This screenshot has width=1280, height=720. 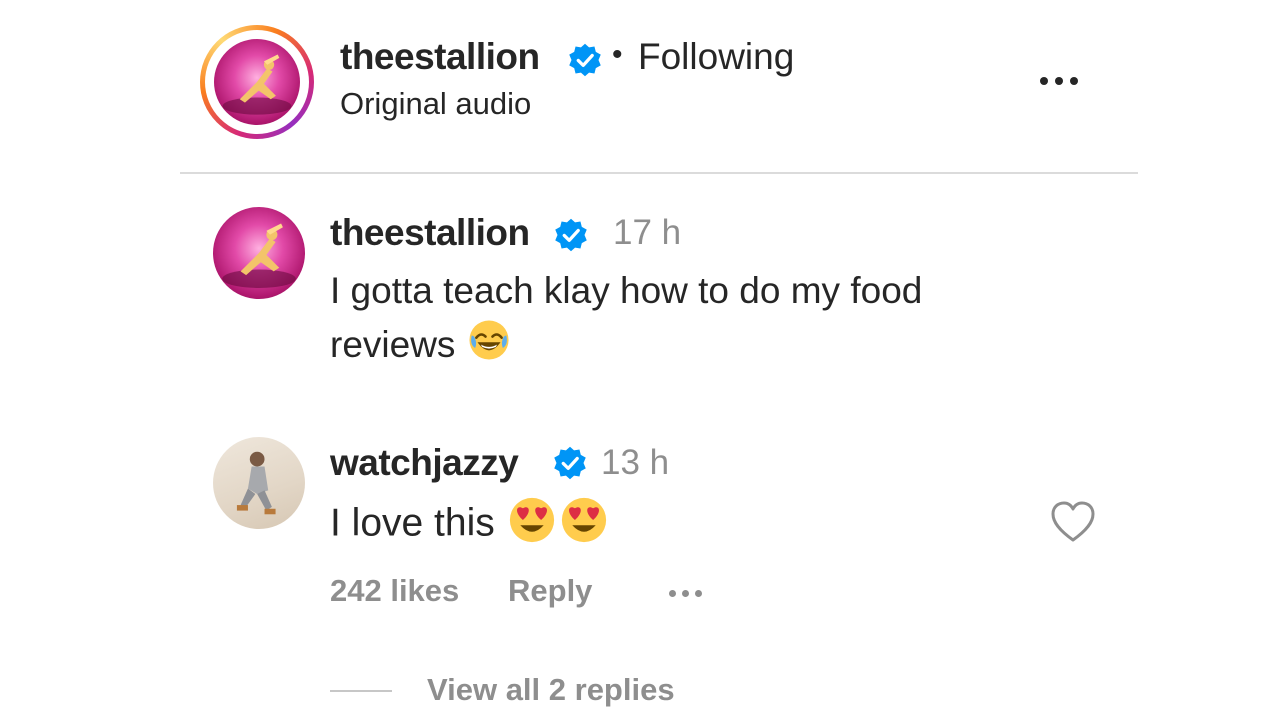 What do you see at coordinates (1073, 522) in the screenshot?
I see `heart-icon` at bounding box center [1073, 522].